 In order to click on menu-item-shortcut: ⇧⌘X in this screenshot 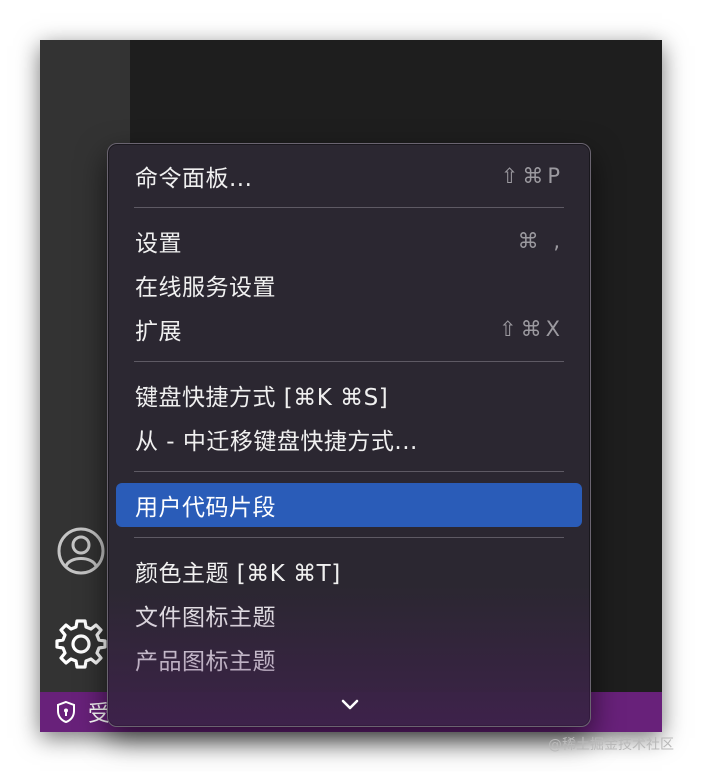, I will do `click(531, 329)`.